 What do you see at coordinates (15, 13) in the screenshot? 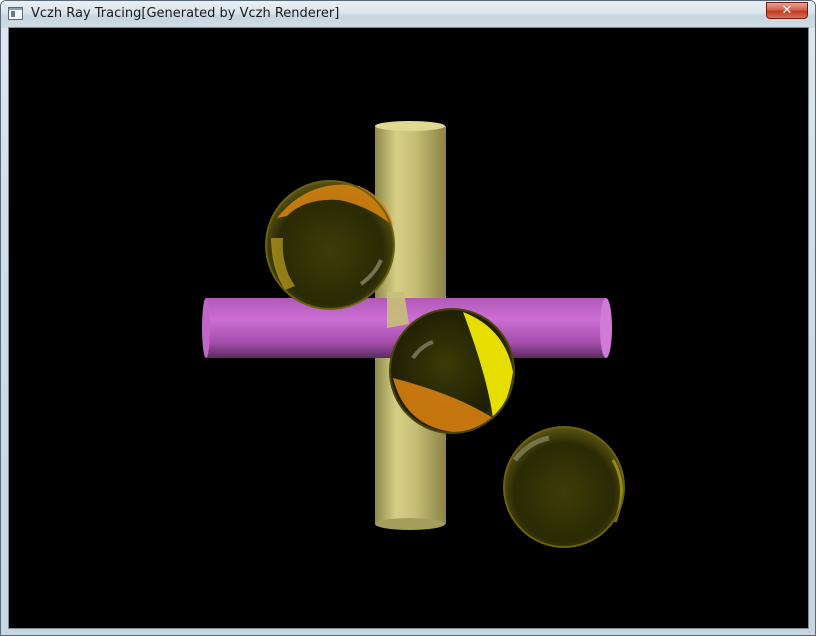
I see `app-window-icon` at bounding box center [15, 13].